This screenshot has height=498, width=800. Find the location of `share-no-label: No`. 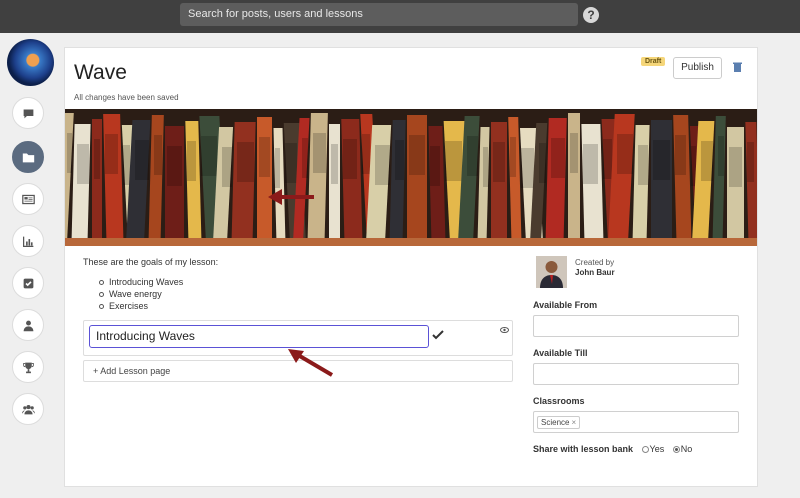

share-no-label: No is located at coordinates (687, 449).